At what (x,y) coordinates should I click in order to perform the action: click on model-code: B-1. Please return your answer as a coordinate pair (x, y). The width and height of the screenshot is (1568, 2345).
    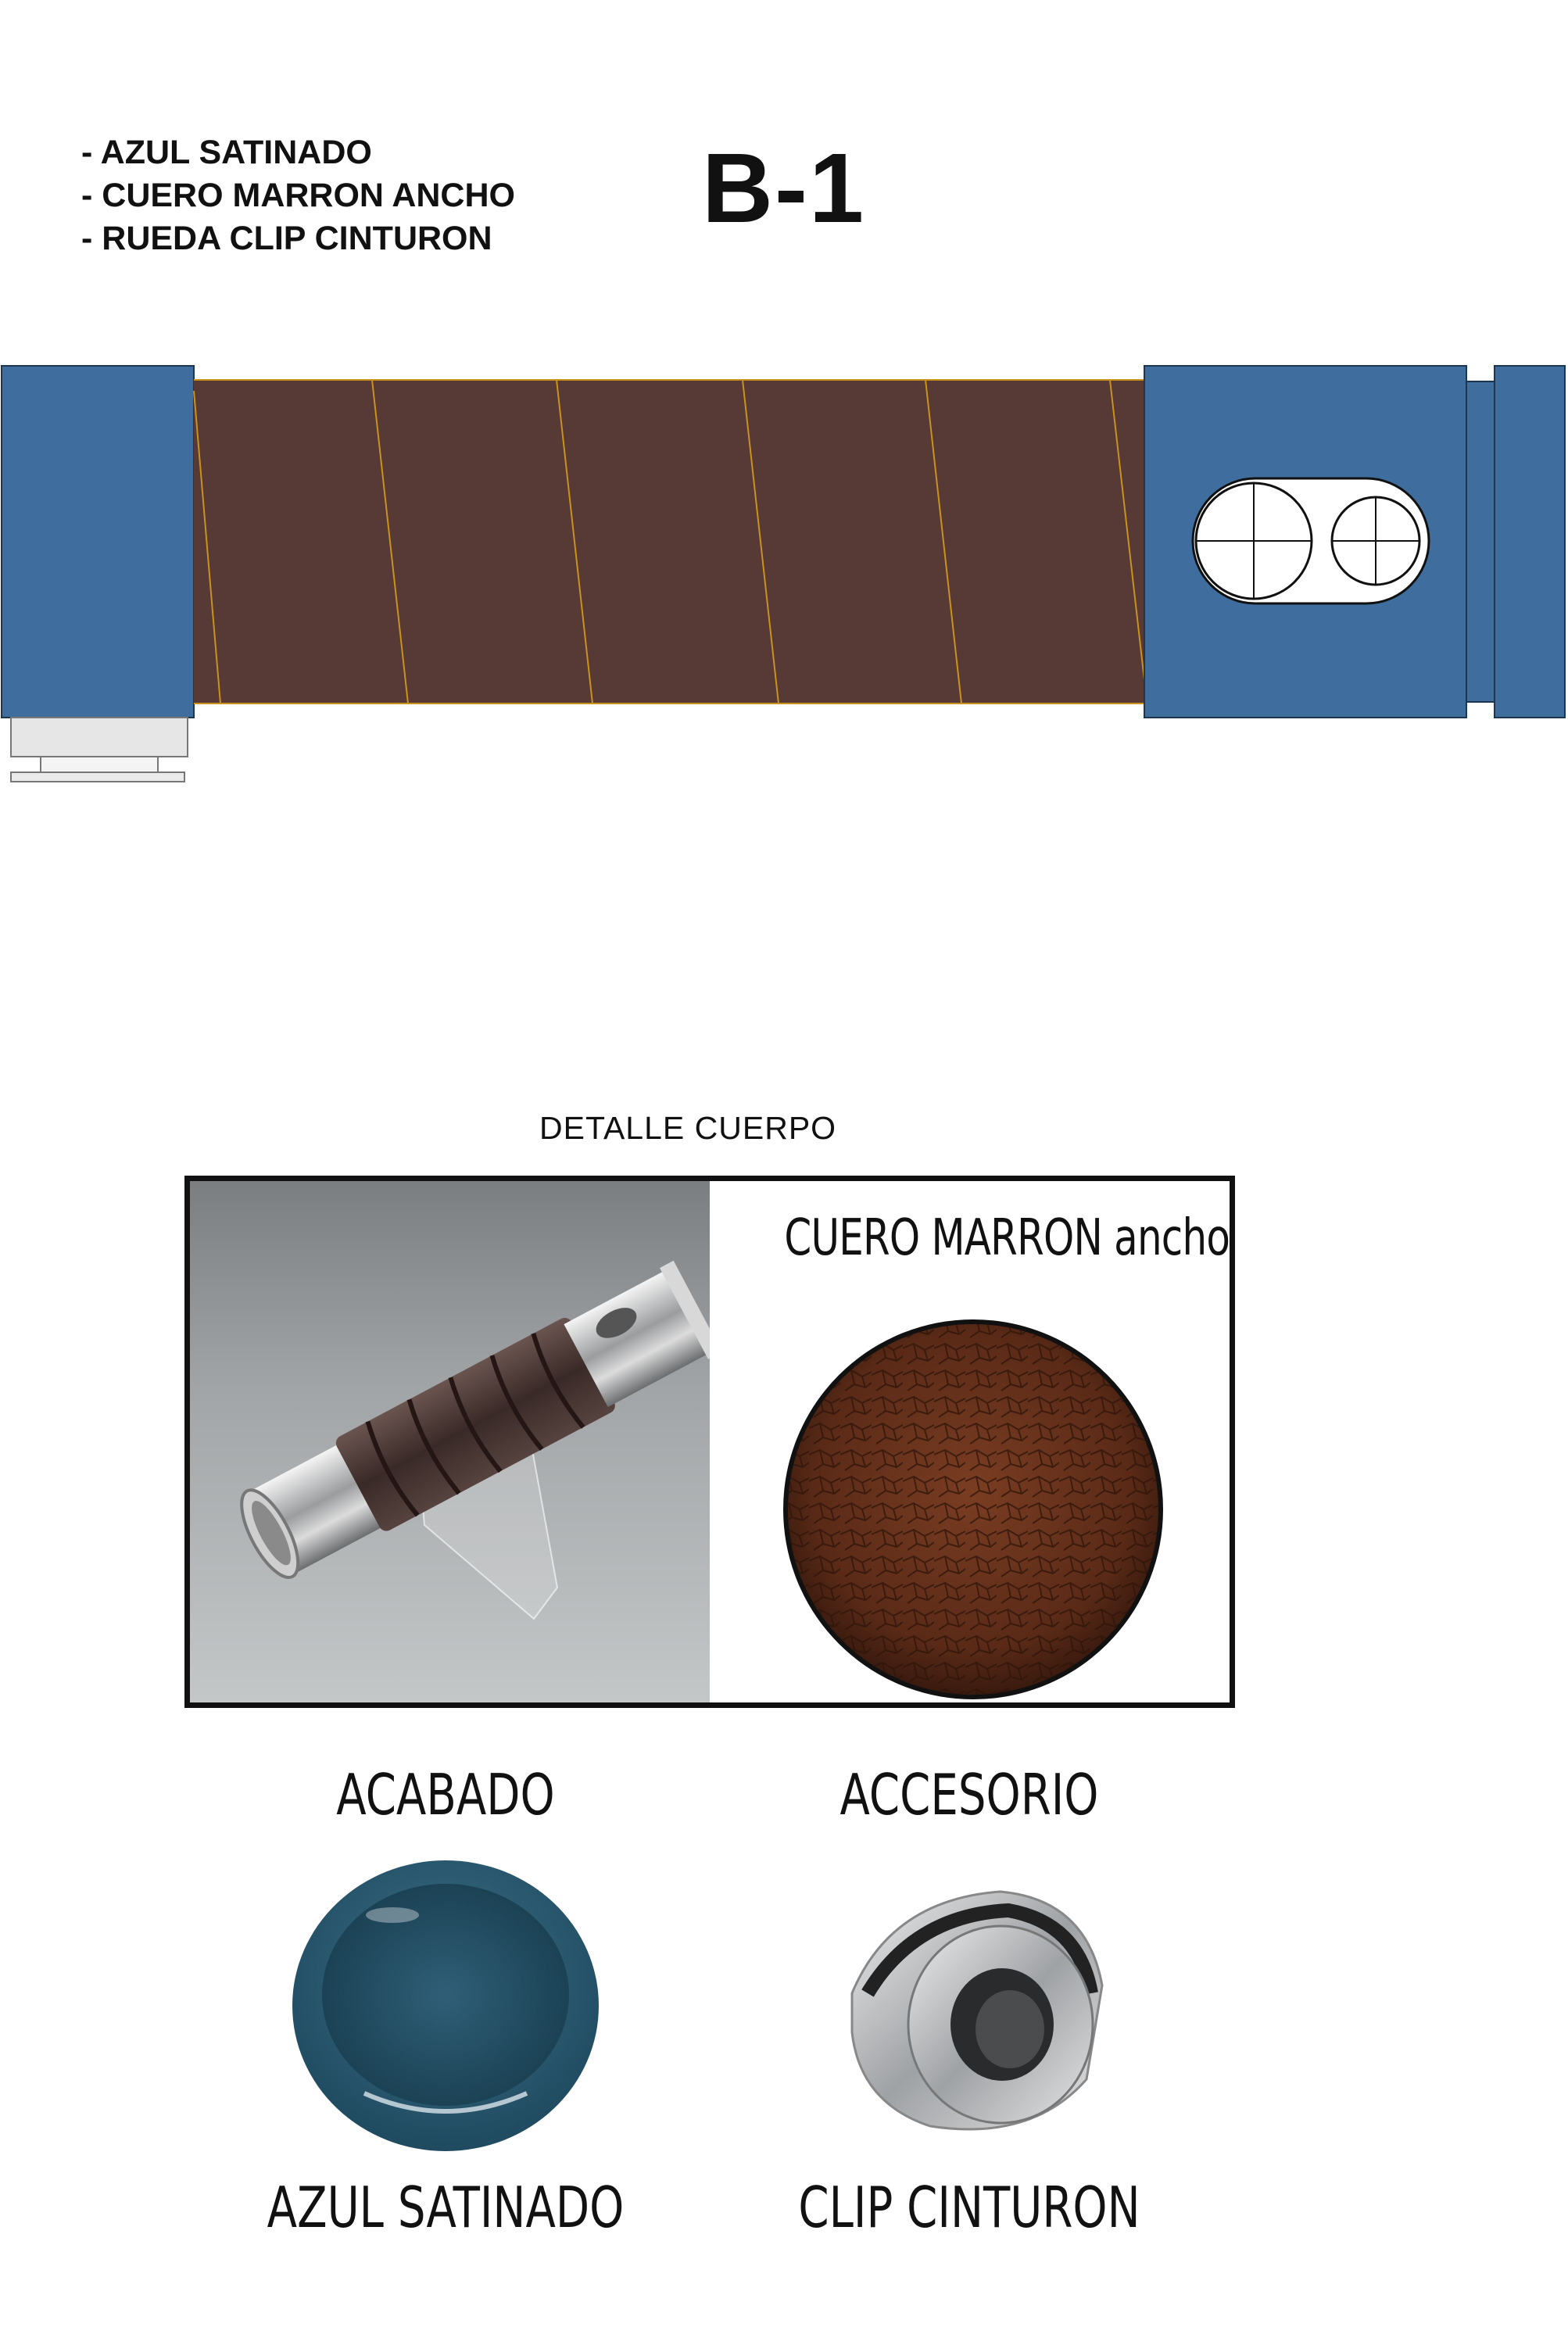
    Looking at the image, I should click on (784, 188).